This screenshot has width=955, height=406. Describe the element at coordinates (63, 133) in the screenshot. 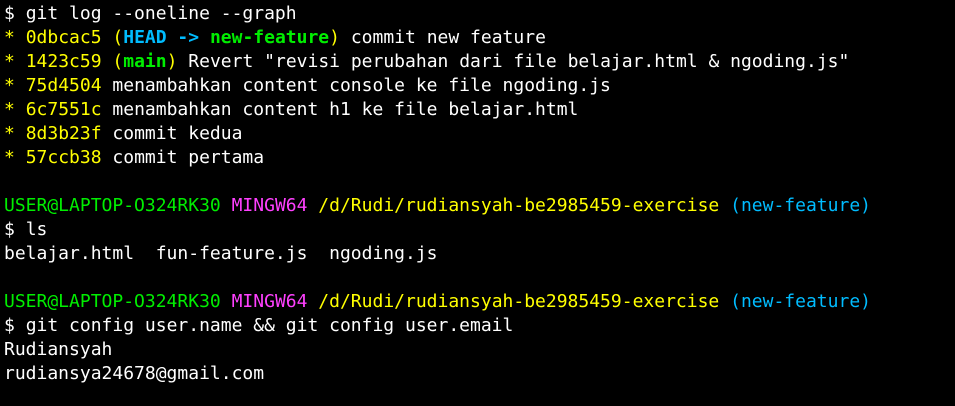

I see `commit-hash: 8d3b23f` at that location.